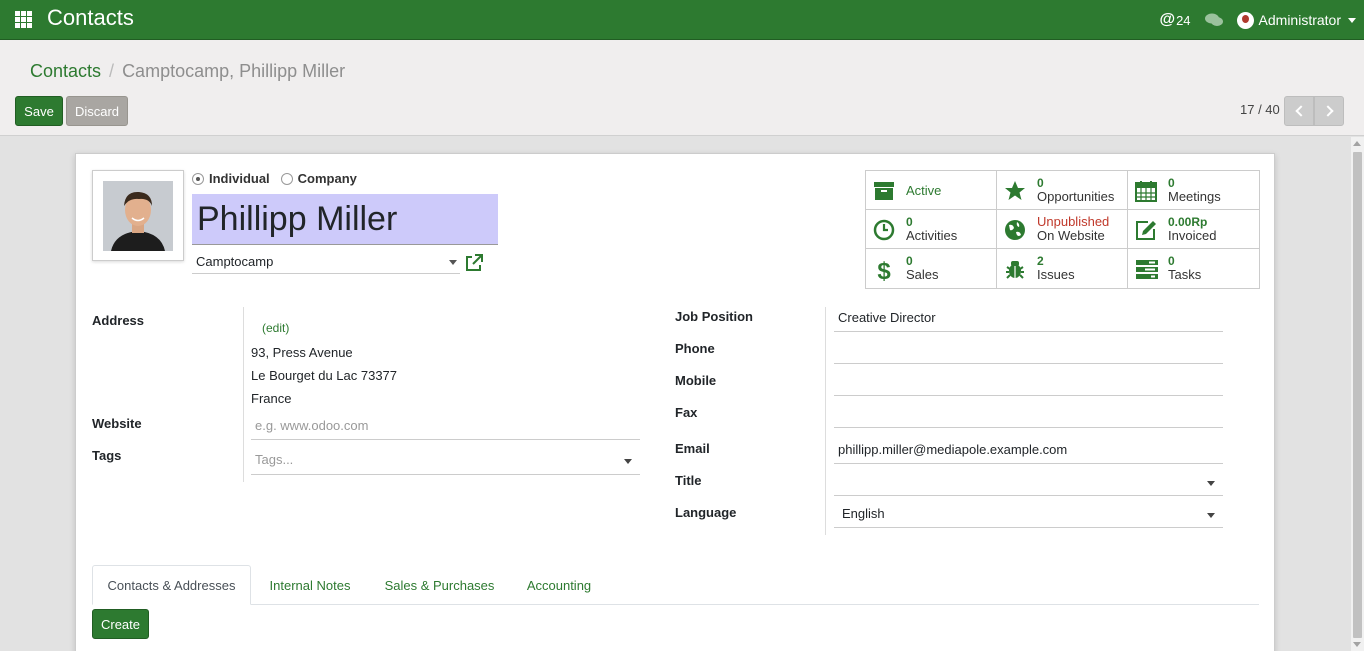  I want to click on breadcrumb: Contacts / Camptocamp, Phillipp Miller, so click(187, 71).